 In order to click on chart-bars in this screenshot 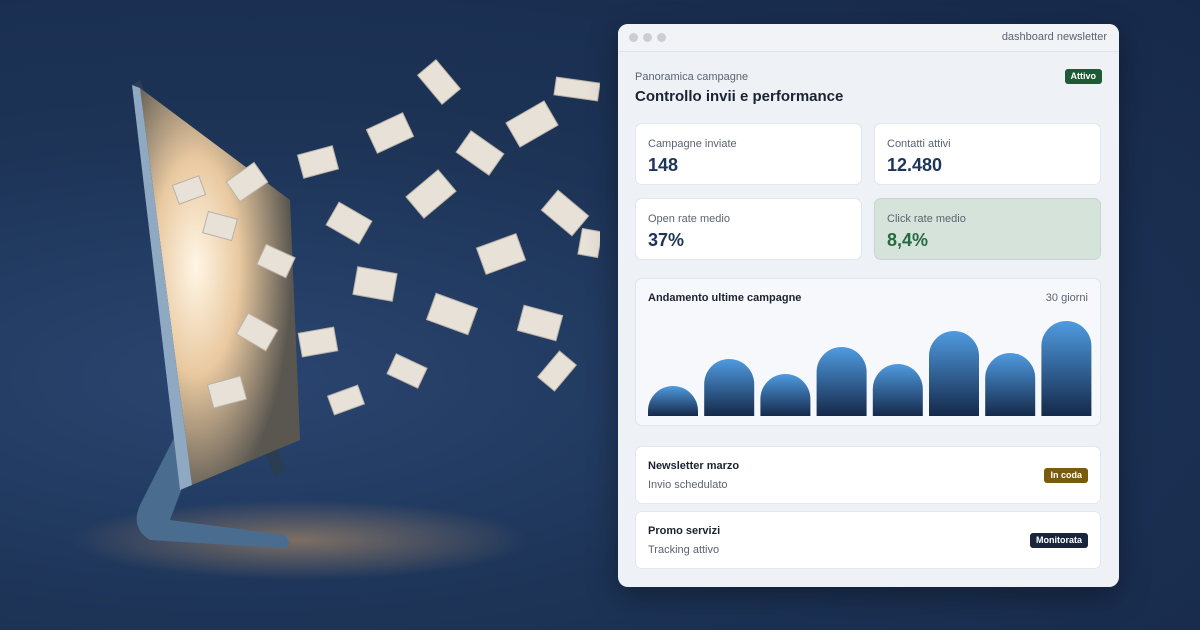, I will do `click(870, 368)`.